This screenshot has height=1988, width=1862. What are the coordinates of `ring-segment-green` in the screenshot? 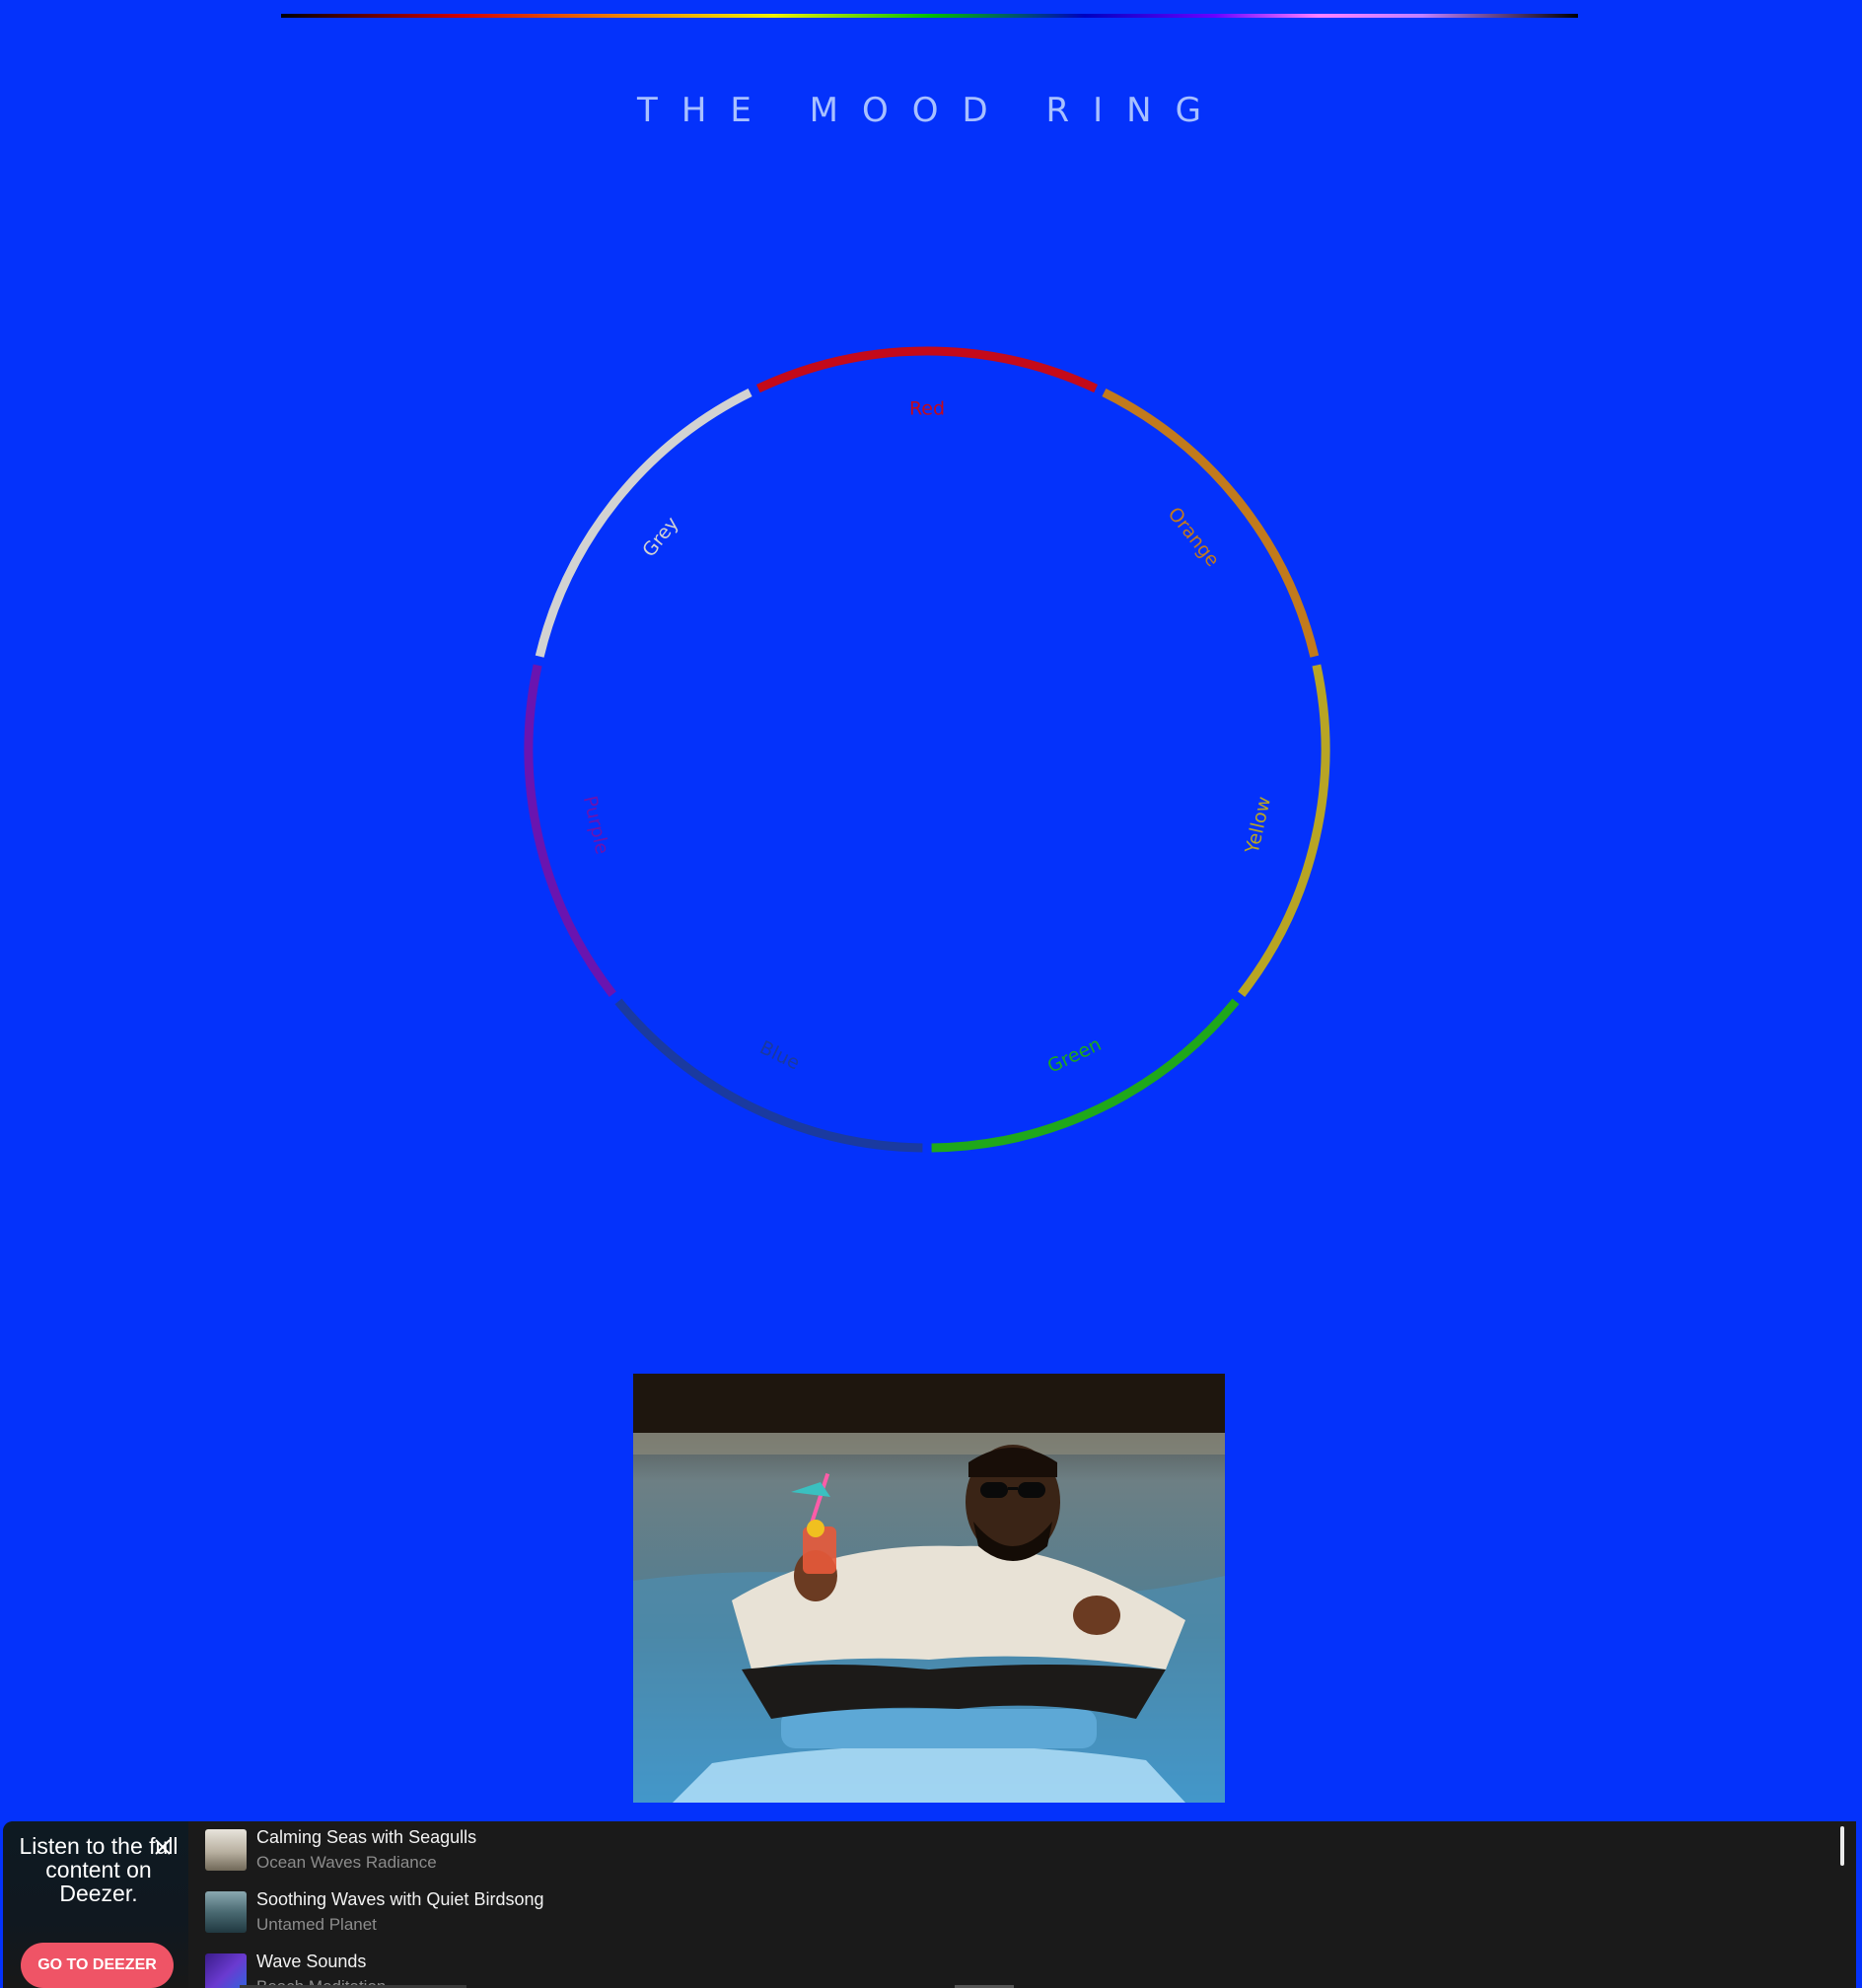 It's located at (1085, 1075).